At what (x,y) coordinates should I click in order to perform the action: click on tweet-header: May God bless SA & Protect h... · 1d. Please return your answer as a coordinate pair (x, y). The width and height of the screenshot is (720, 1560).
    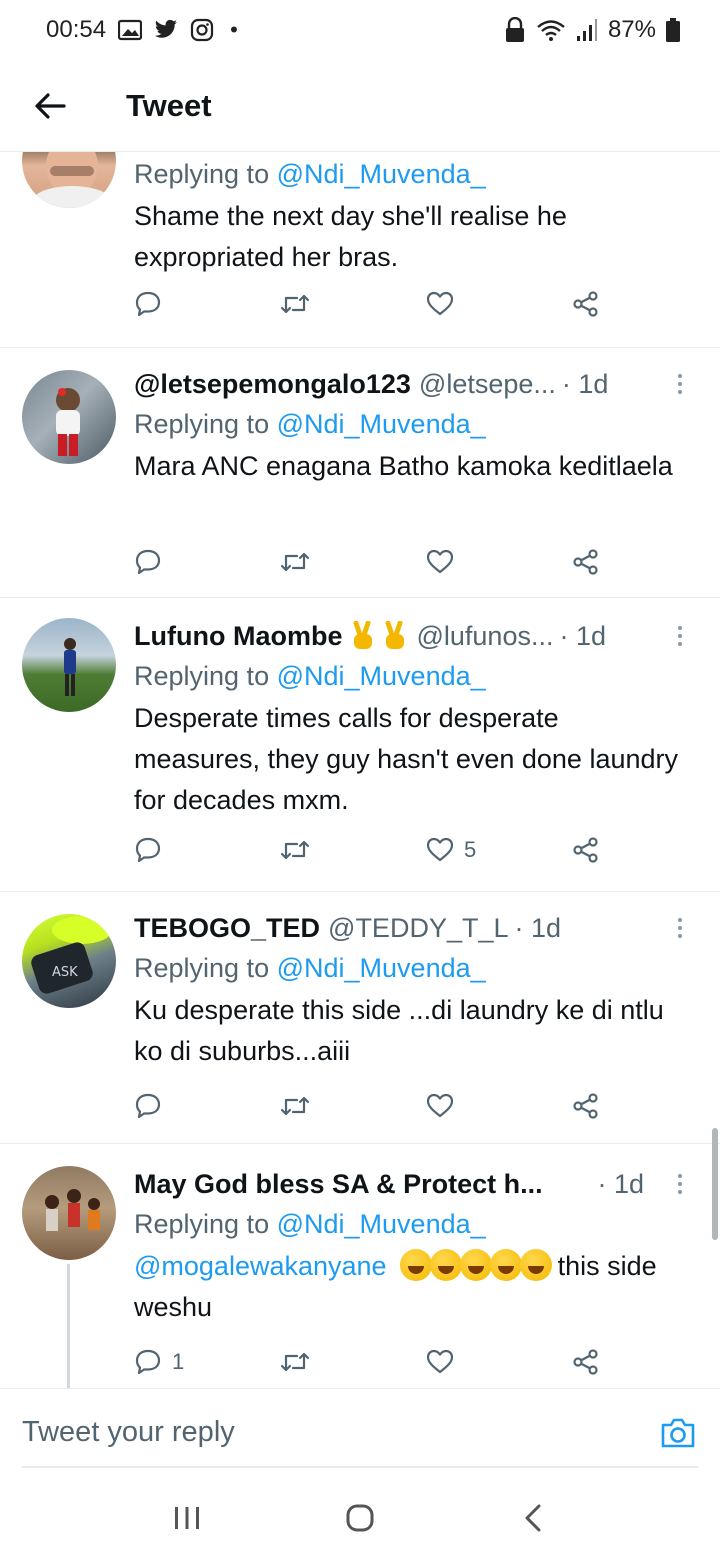
    Looking at the image, I should click on (412, 1184).